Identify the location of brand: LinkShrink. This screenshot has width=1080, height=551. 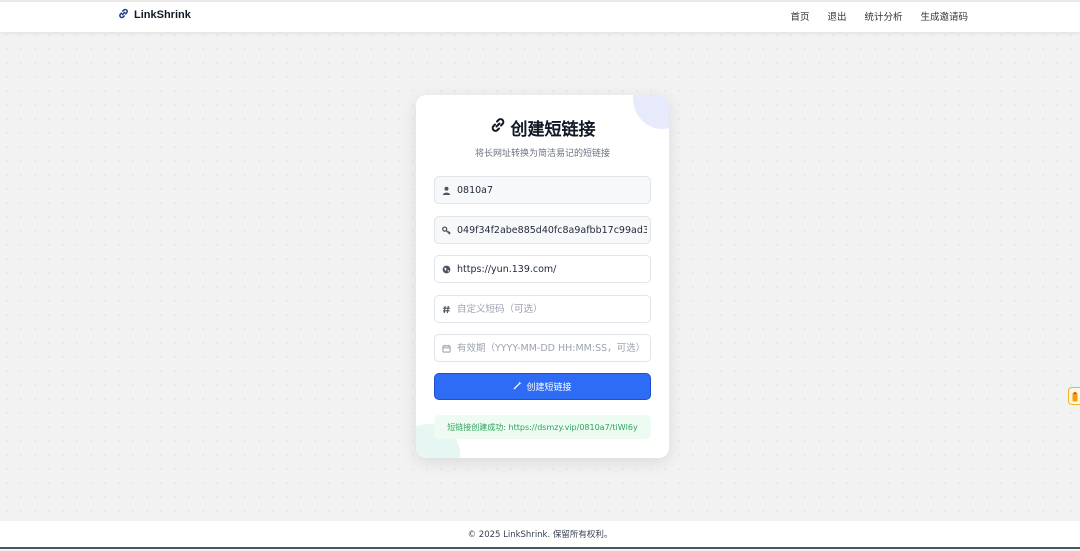
(154, 15).